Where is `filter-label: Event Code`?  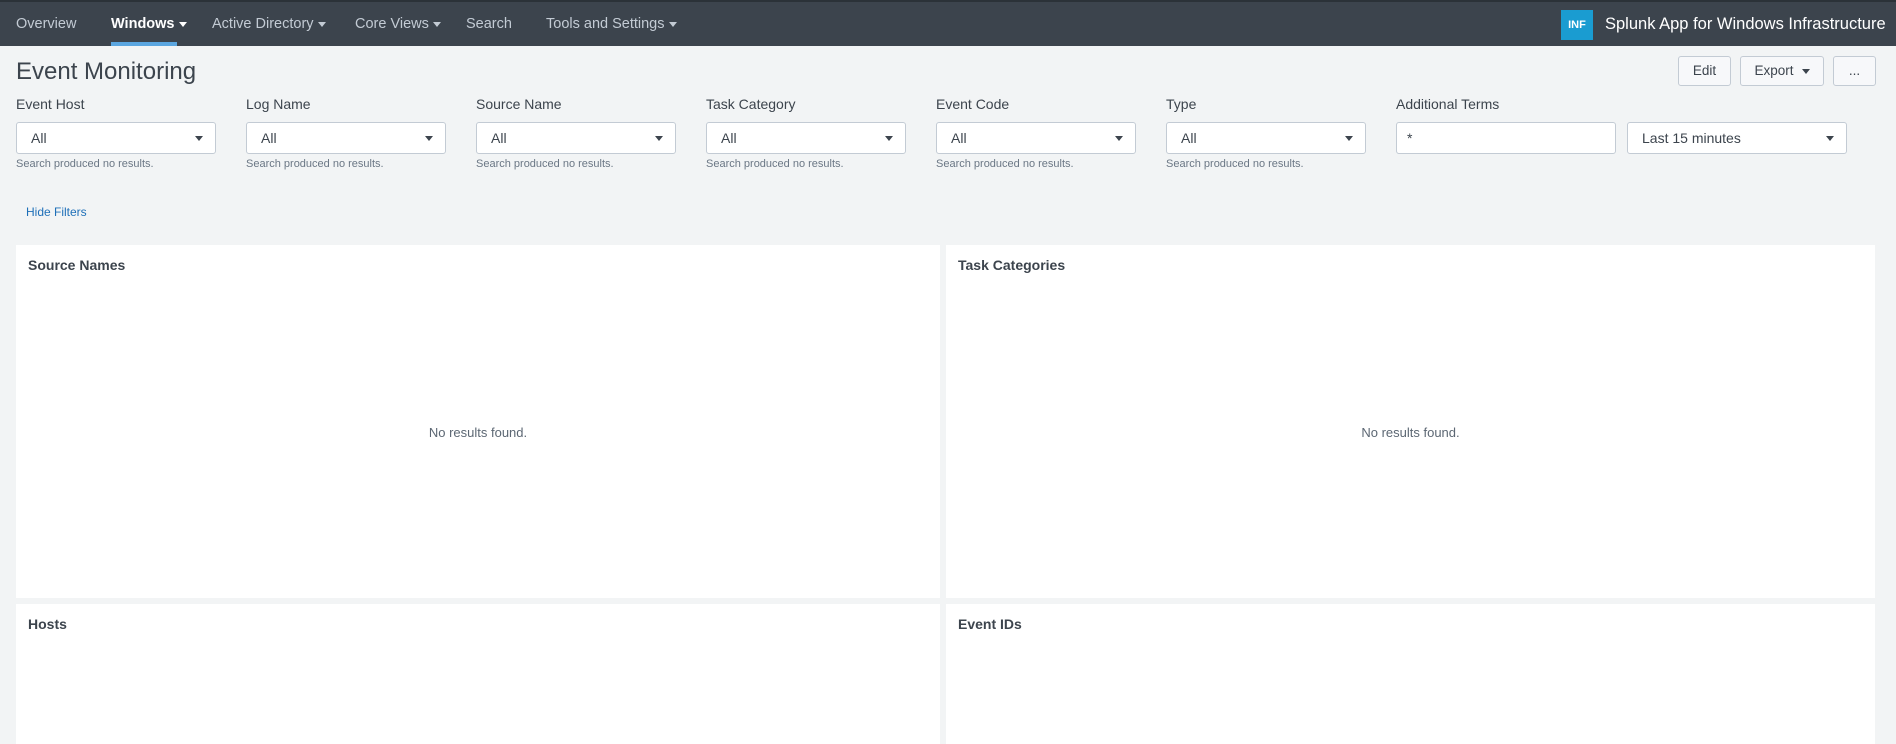
filter-label: Event Code is located at coordinates (973, 104).